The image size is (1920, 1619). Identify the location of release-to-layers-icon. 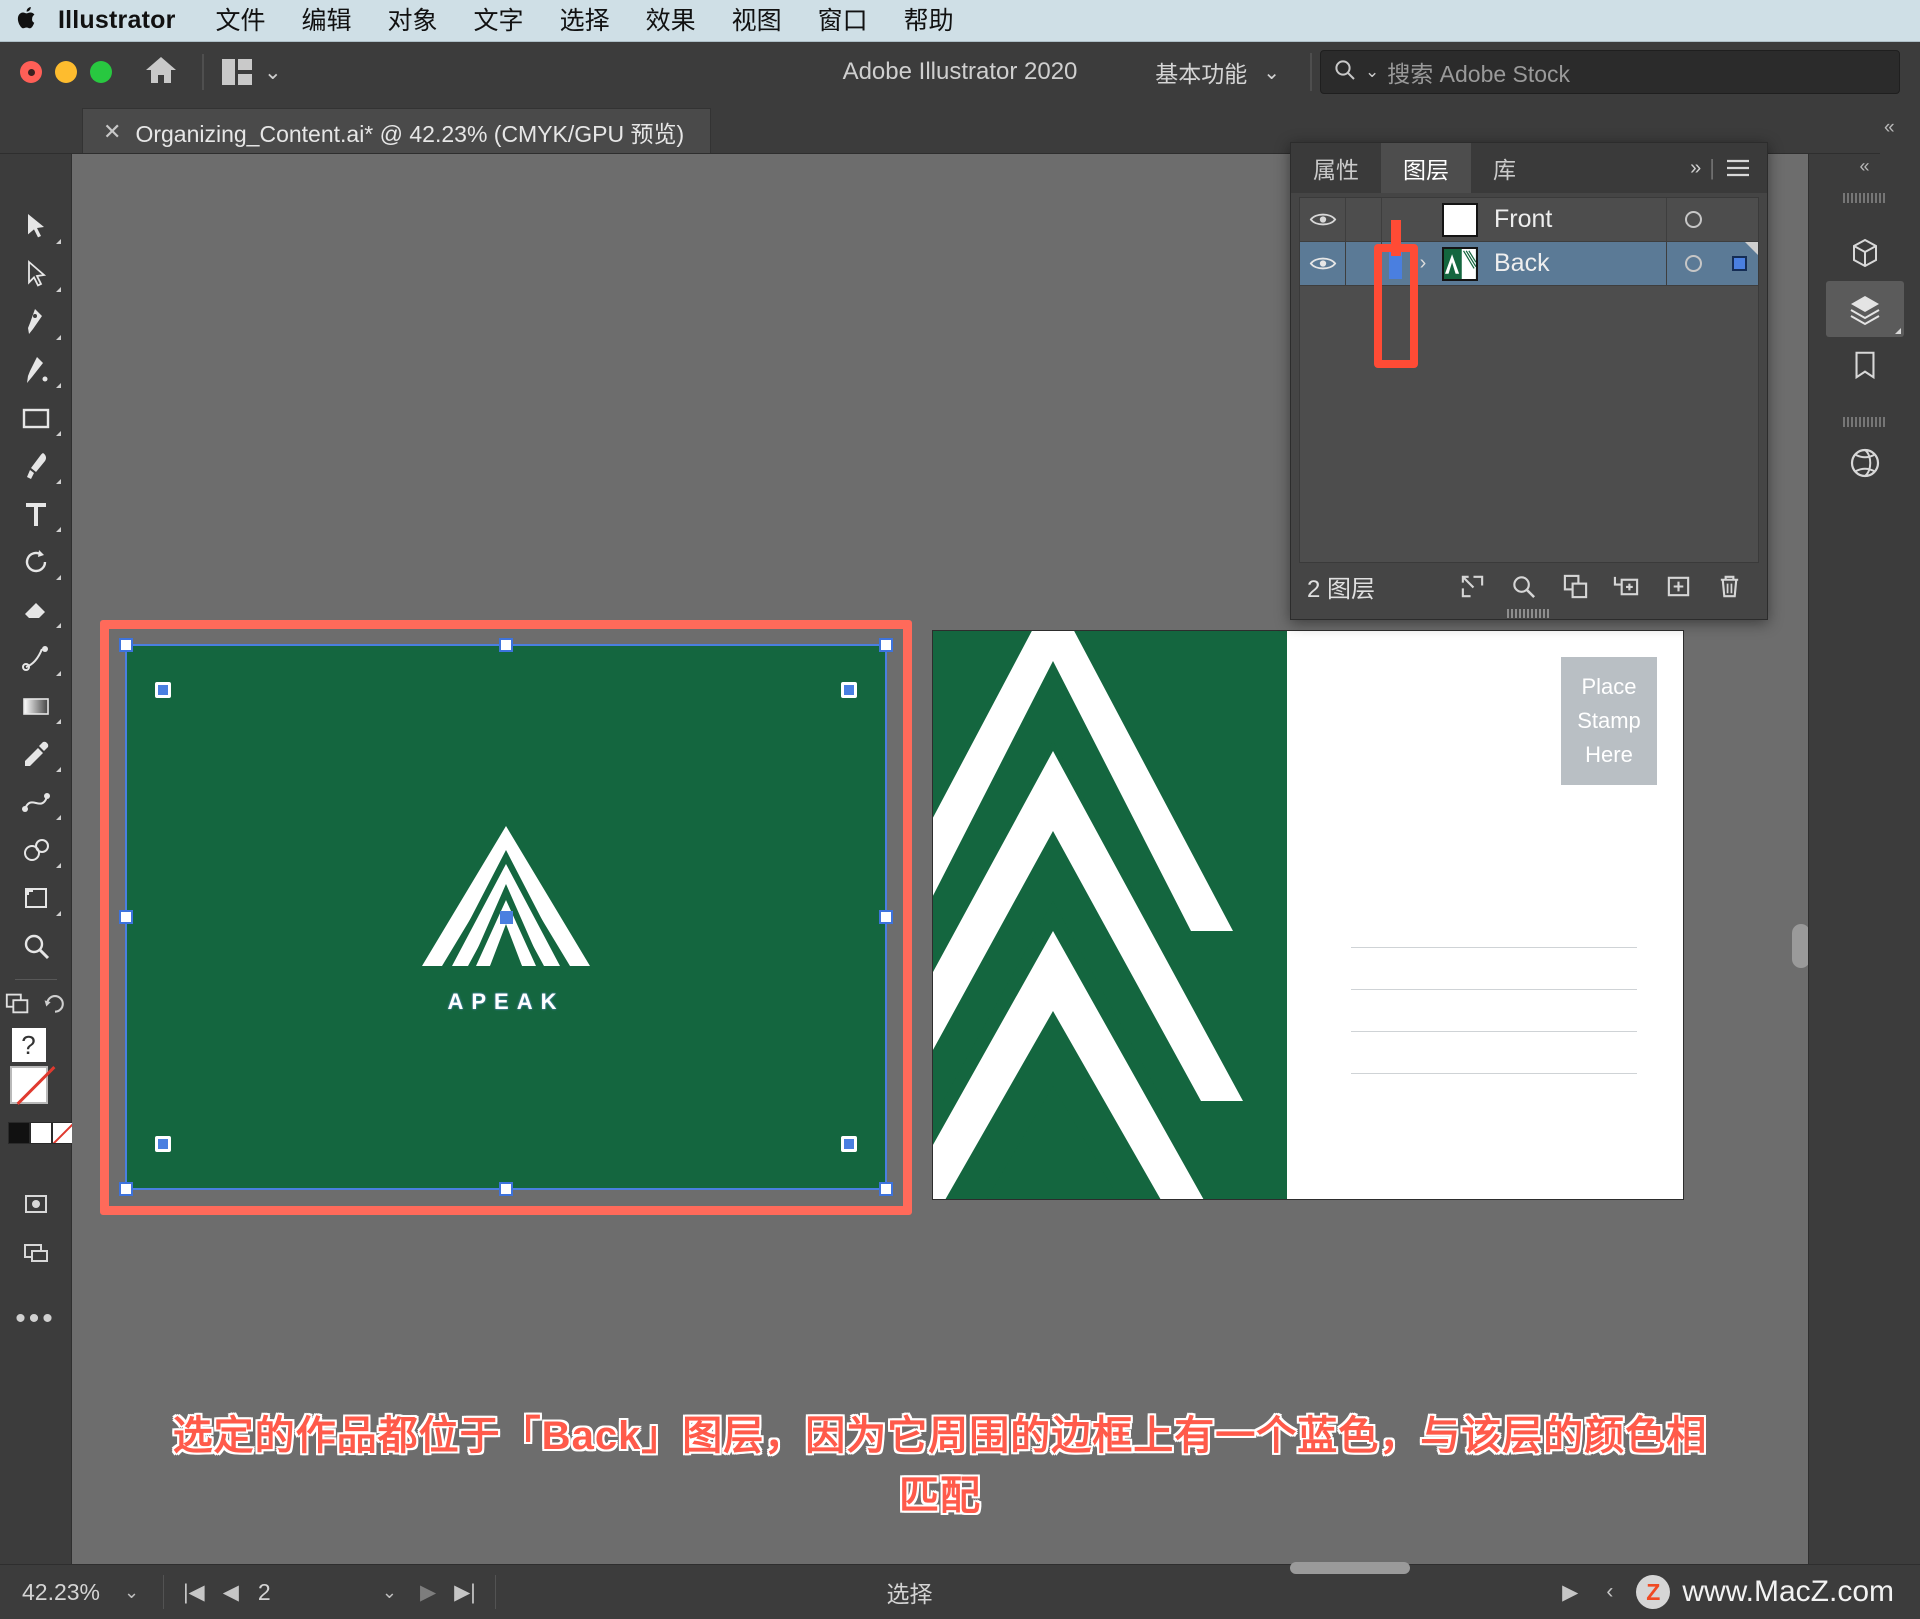
(1472, 586).